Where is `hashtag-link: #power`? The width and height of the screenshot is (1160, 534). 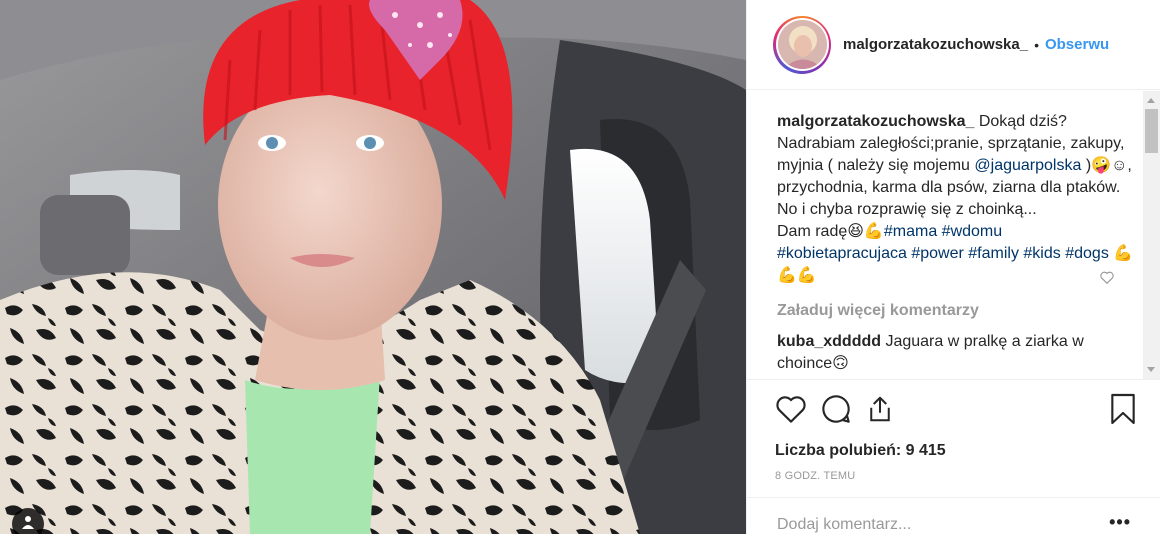
hashtag-link: #power is located at coordinates (937, 253).